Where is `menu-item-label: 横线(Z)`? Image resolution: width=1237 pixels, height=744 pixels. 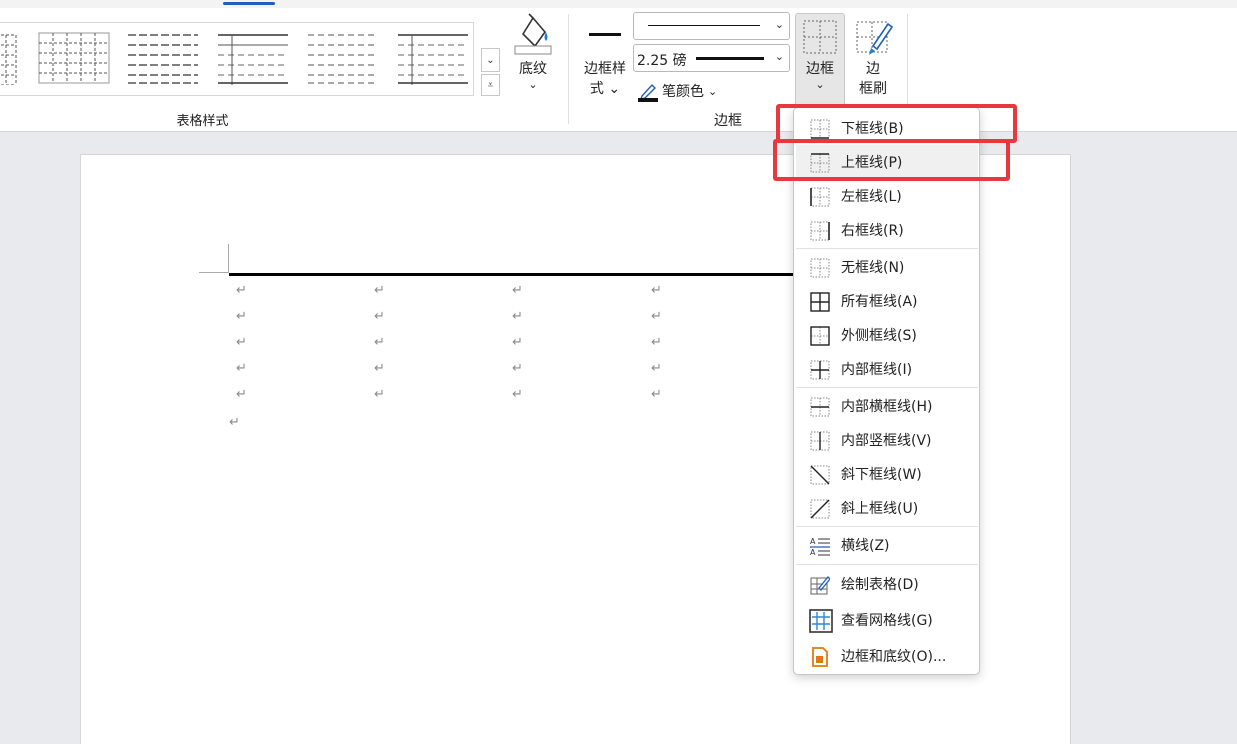
menu-item-label: 横线(Z) is located at coordinates (865, 546).